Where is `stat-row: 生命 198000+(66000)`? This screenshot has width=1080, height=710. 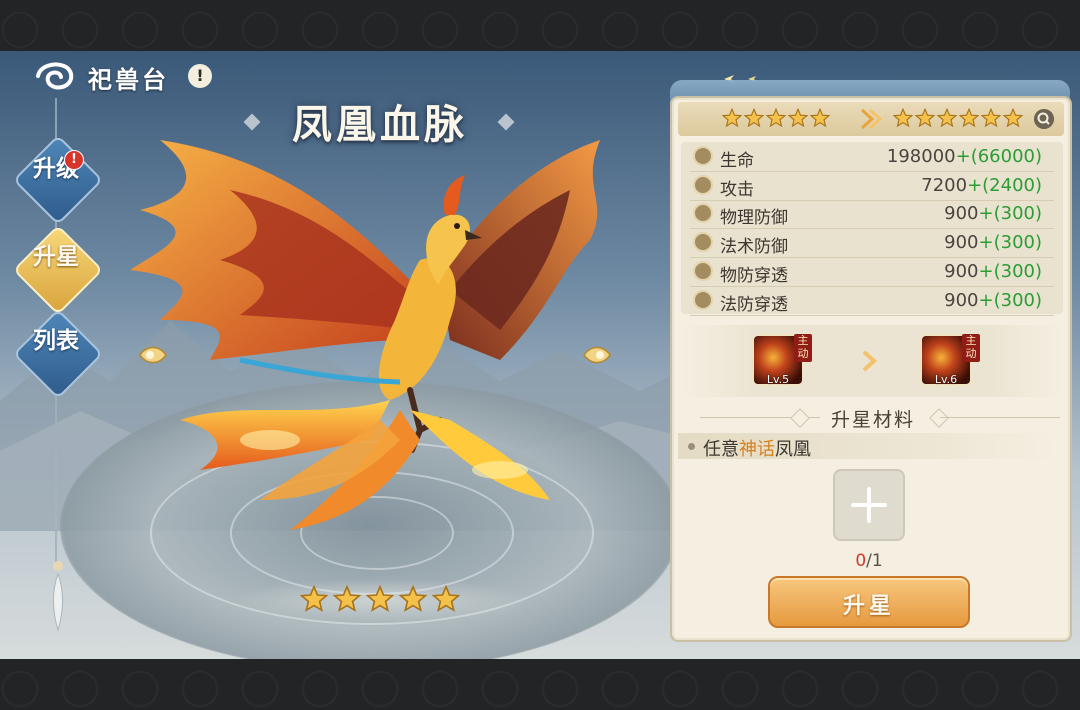
stat-row: 生命 198000+(66000) is located at coordinates (872, 157).